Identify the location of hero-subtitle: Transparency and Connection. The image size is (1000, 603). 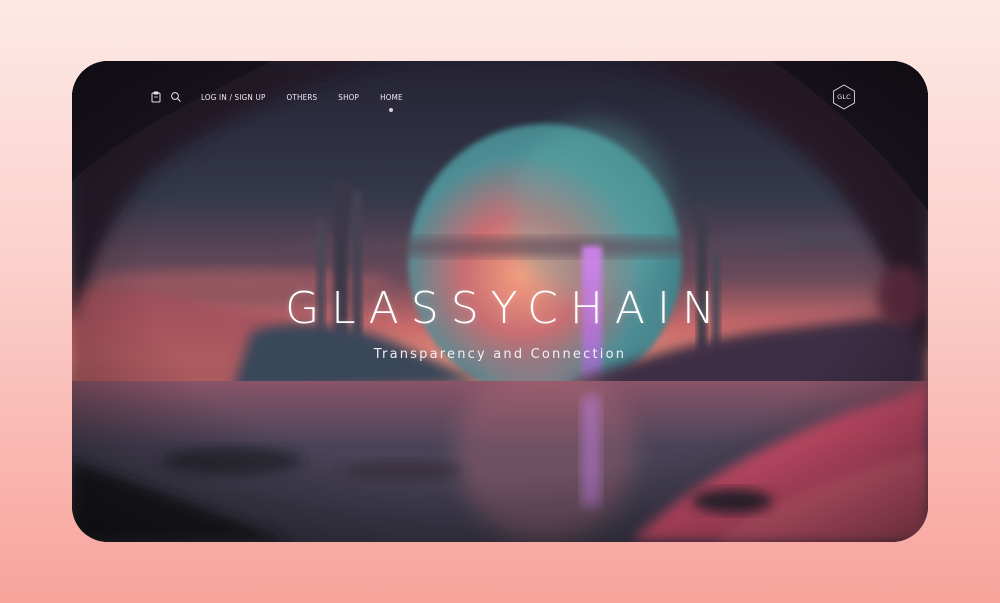
(500, 354).